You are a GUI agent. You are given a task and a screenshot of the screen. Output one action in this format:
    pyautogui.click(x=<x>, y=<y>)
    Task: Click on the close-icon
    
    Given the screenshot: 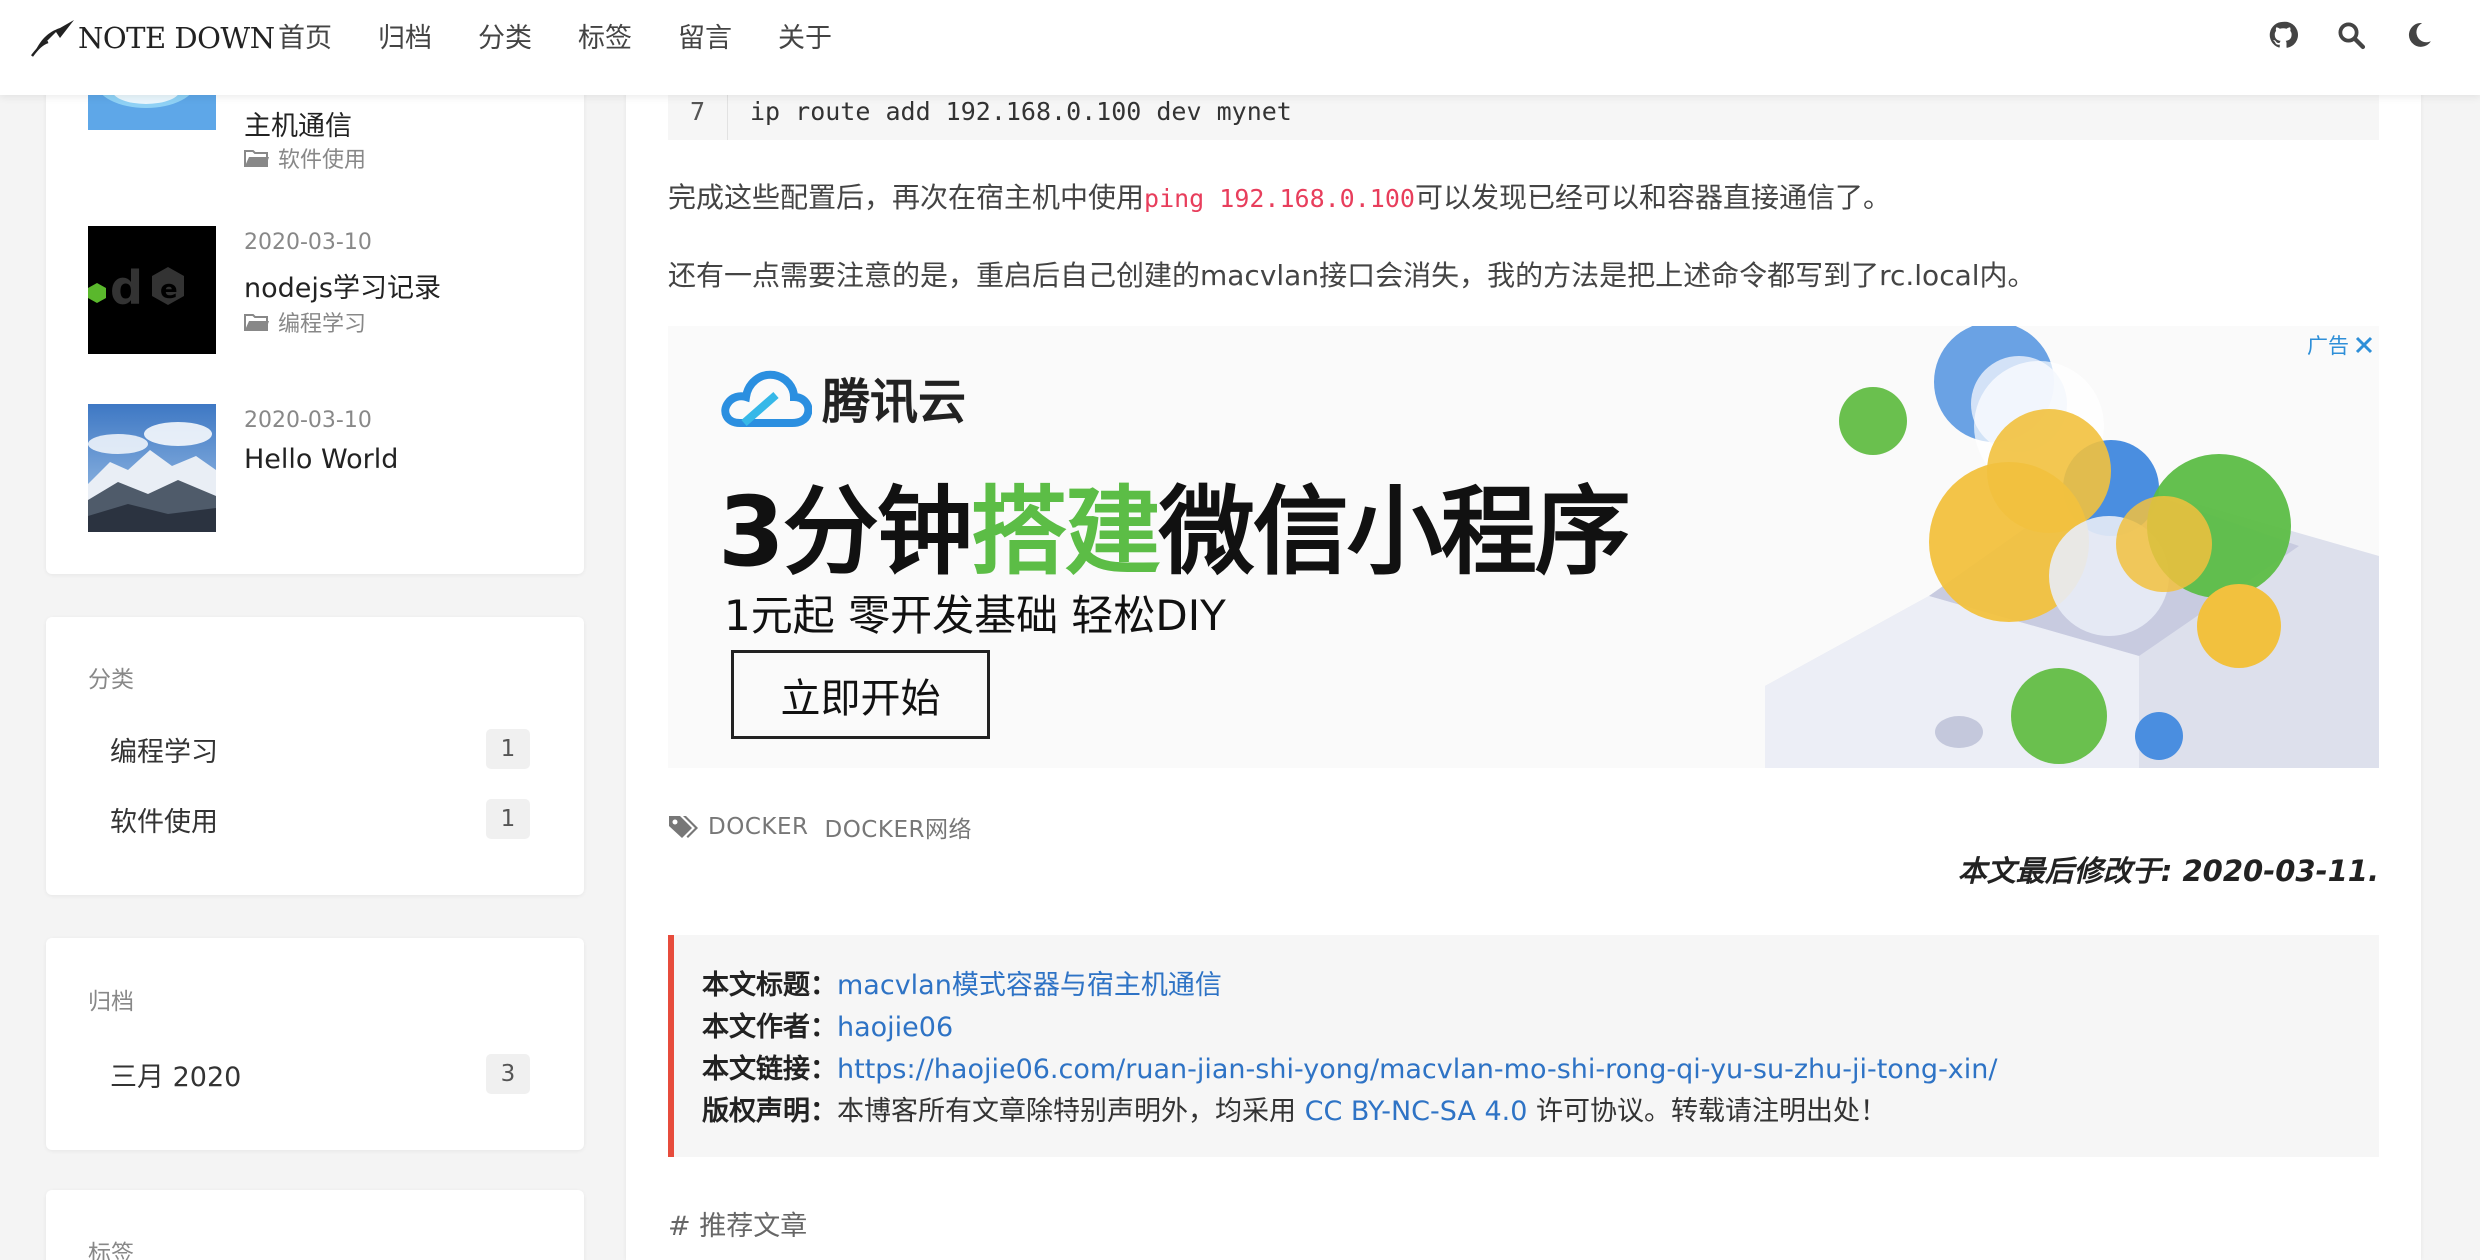 What is the action you would take?
    pyautogui.click(x=2364, y=345)
    